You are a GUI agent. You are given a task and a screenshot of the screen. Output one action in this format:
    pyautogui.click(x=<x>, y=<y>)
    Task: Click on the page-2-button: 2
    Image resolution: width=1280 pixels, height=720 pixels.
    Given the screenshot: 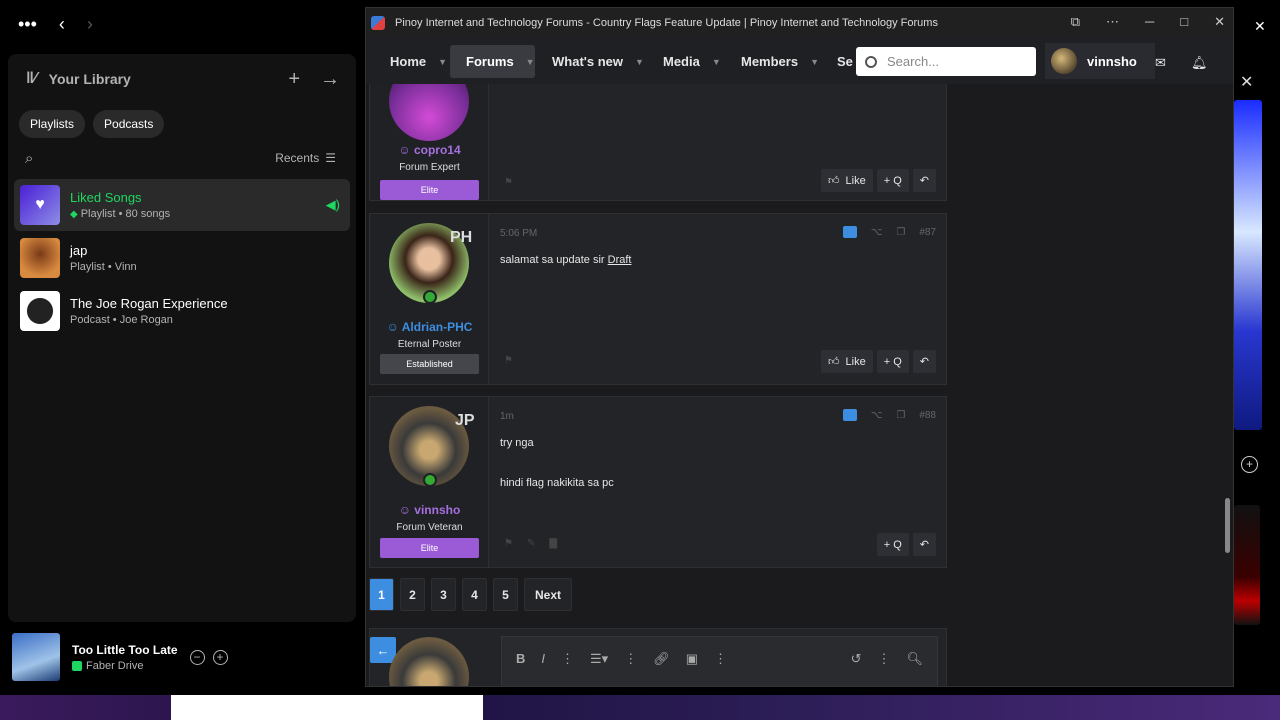 What is the action you would take?
    pyautogui.click(x=412, y=594)
    